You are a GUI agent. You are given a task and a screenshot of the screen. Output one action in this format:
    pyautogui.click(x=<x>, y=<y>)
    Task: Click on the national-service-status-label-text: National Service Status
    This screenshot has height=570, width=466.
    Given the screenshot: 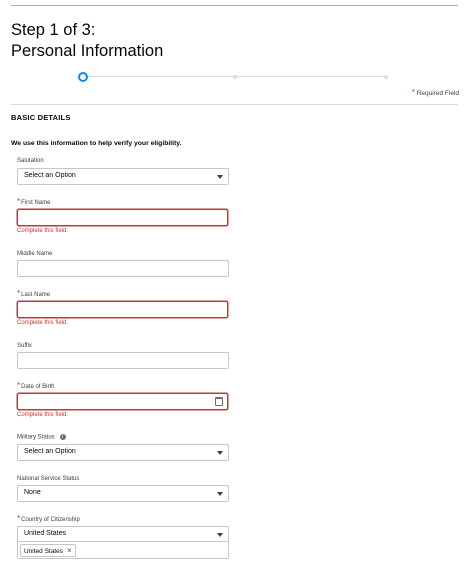 What is the action you would take?
    pyautogui.click(x=48, y=479)
    